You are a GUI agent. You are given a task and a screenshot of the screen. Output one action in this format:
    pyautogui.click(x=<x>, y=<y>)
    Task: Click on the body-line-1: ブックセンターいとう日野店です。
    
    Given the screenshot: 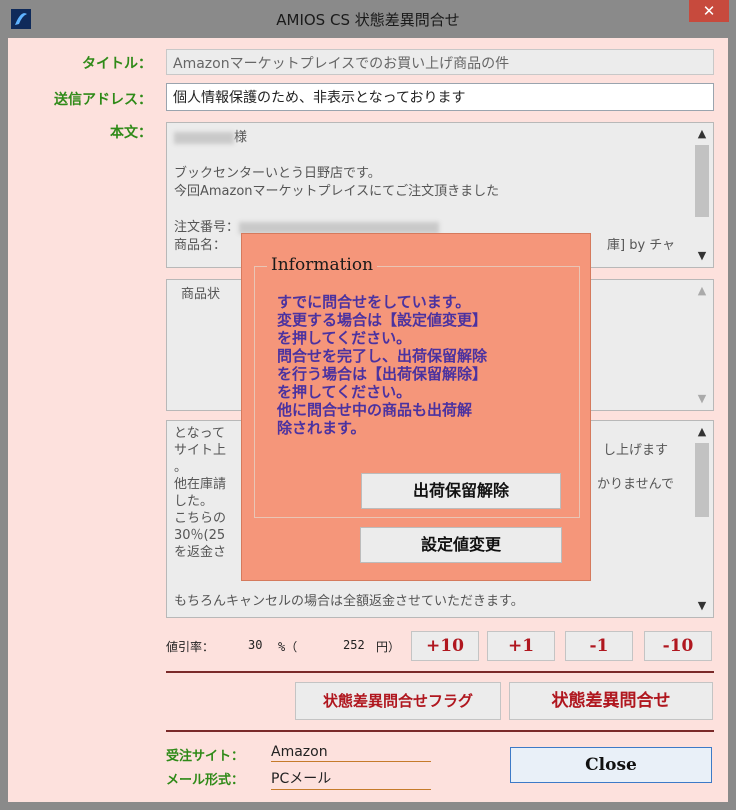 What is the action you would take?
    pyautogui.click(x=277, y=173)
    